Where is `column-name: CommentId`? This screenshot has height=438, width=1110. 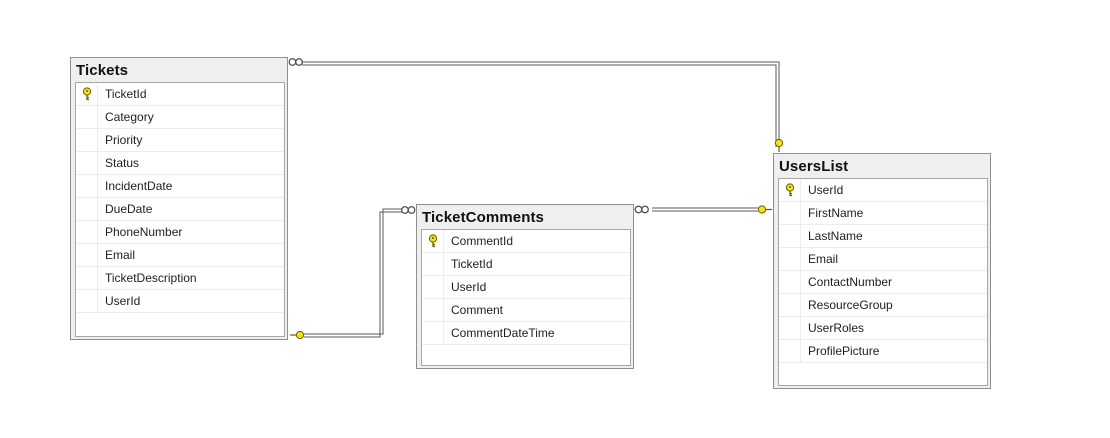 column-name: CommentId is located at coordinates (482, 241).